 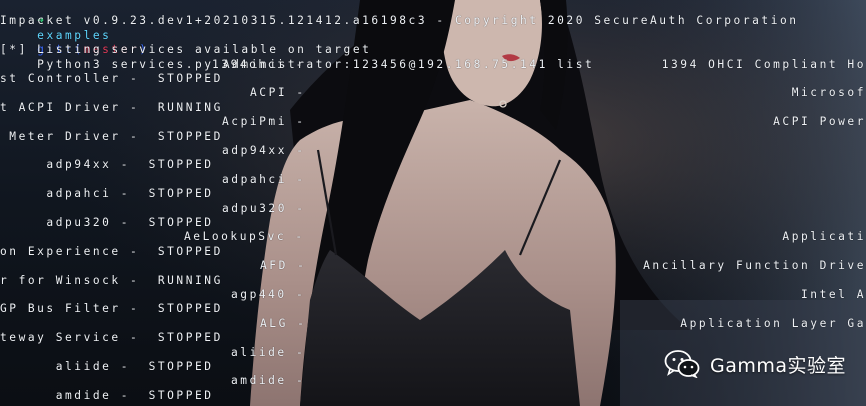 What do you see at coordinates (773, 323) in the screenshot?
I see `service-line-desc: Application Layer Ga` at bounding box center [773, 323].